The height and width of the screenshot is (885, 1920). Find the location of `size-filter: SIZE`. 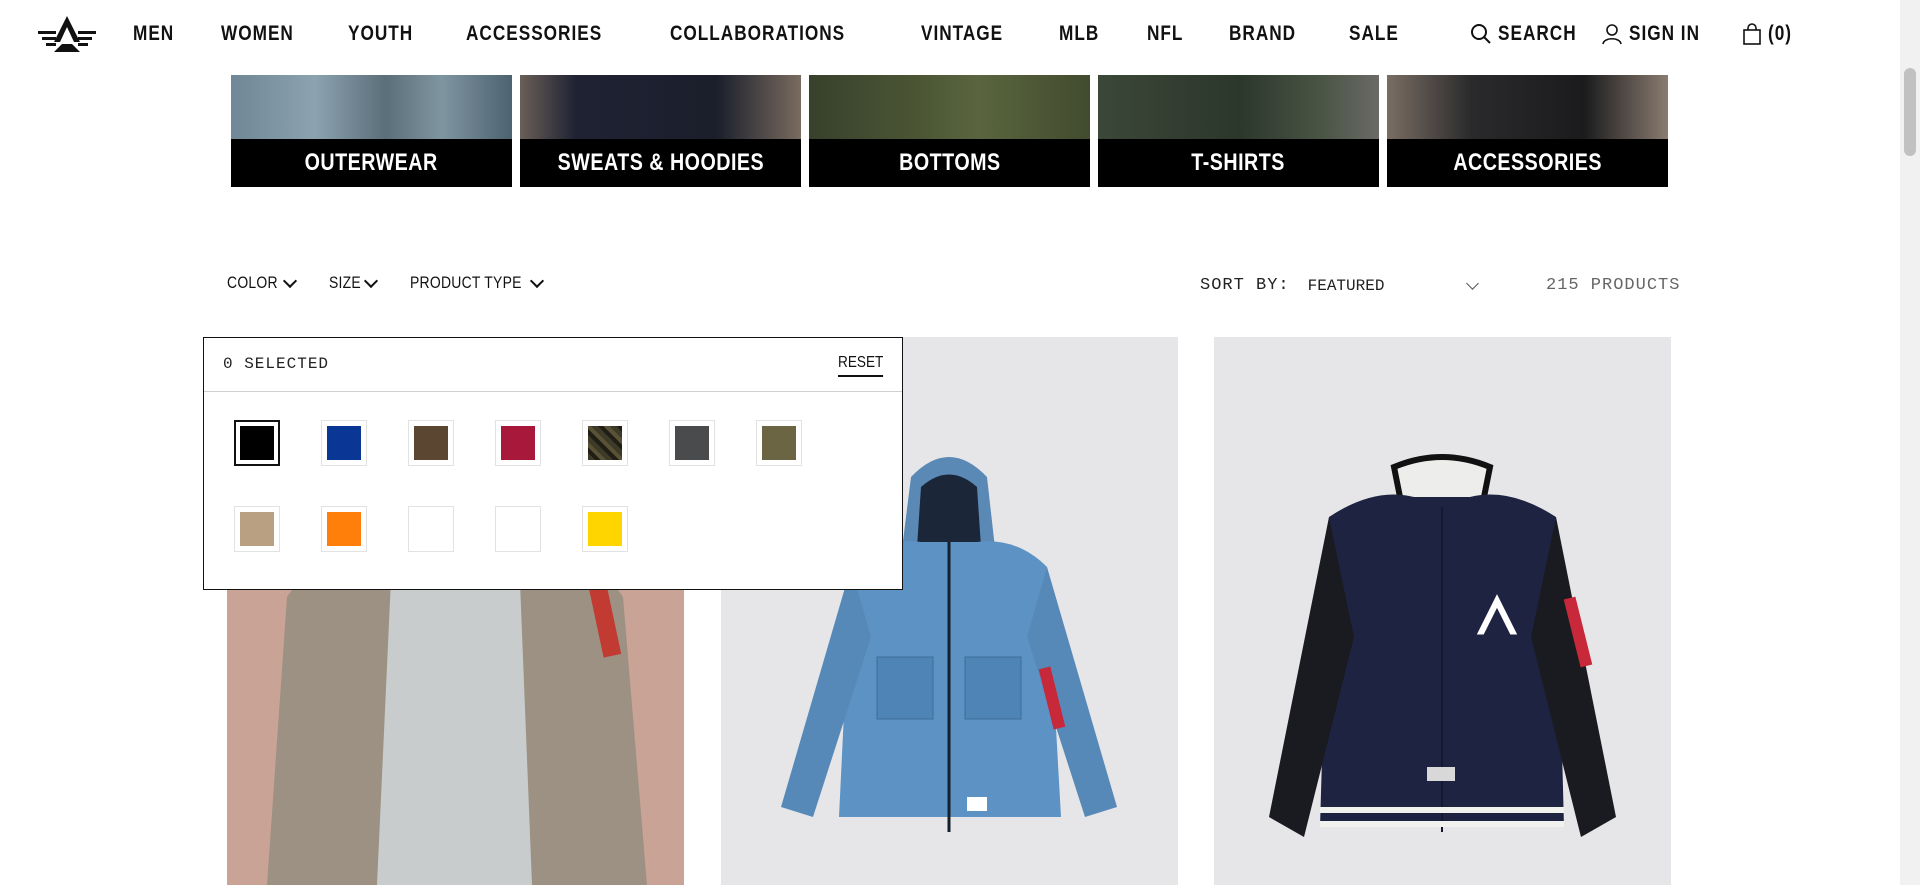

size-filter: SIZE is located at coordinates (353, 283).